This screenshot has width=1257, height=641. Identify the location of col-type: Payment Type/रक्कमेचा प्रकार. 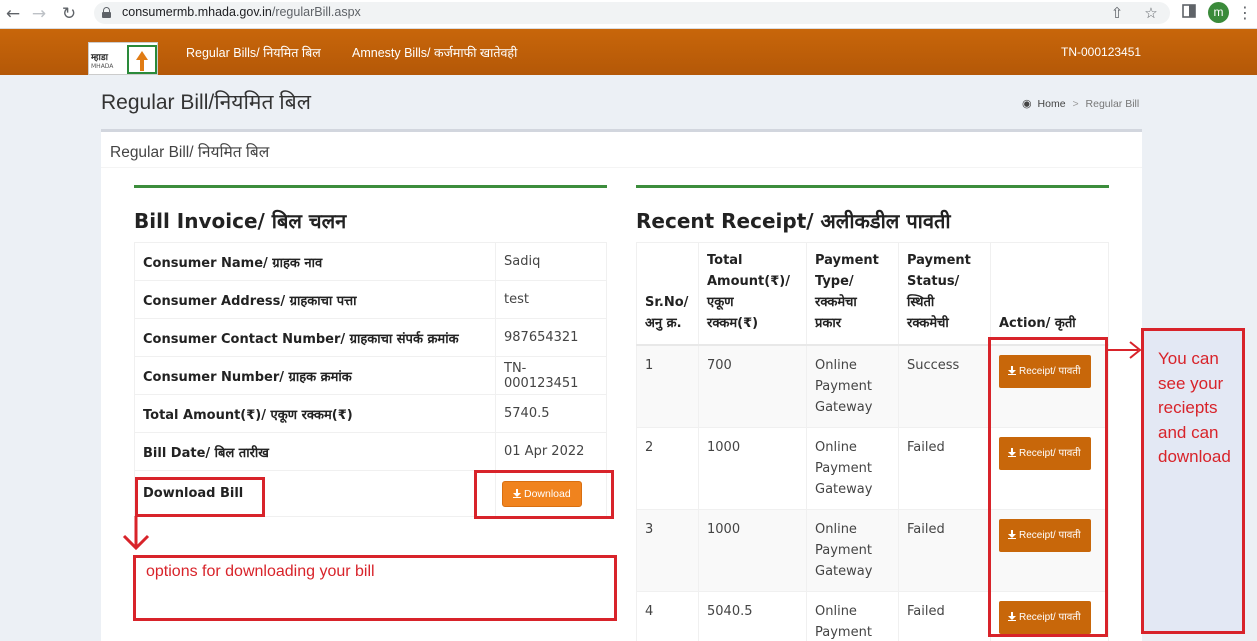
(852, 294).